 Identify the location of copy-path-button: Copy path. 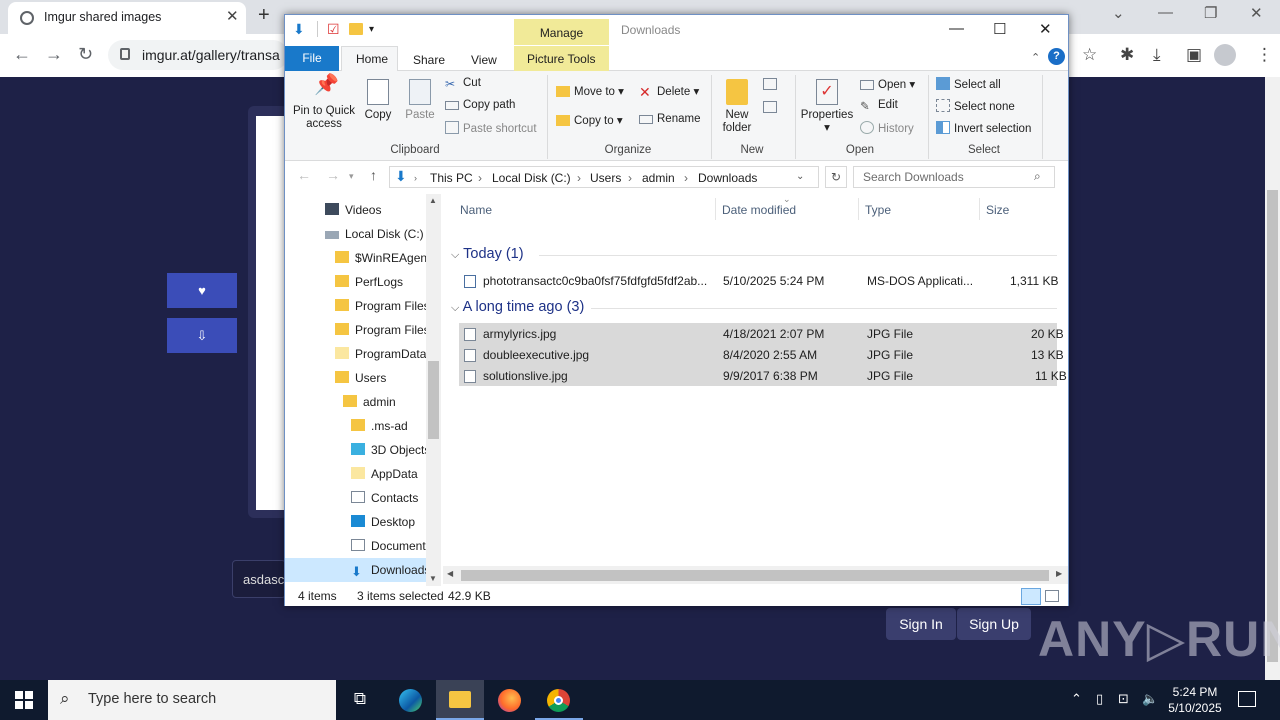
(480, 105).